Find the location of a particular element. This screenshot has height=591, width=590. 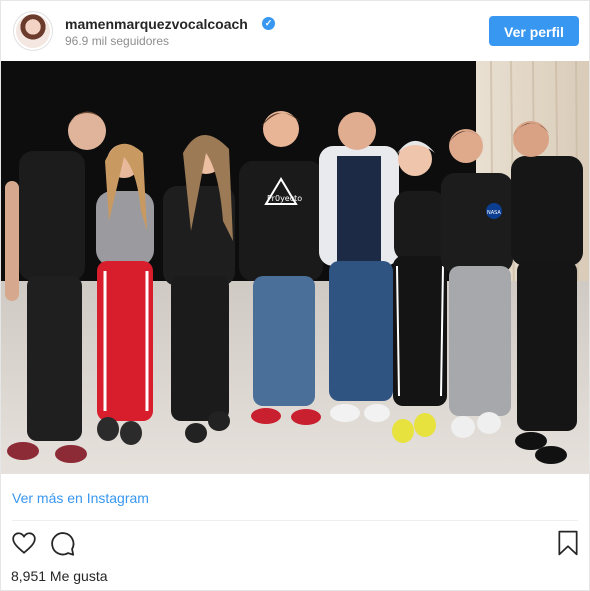

heart-icon is located at coordinates (24, 543).